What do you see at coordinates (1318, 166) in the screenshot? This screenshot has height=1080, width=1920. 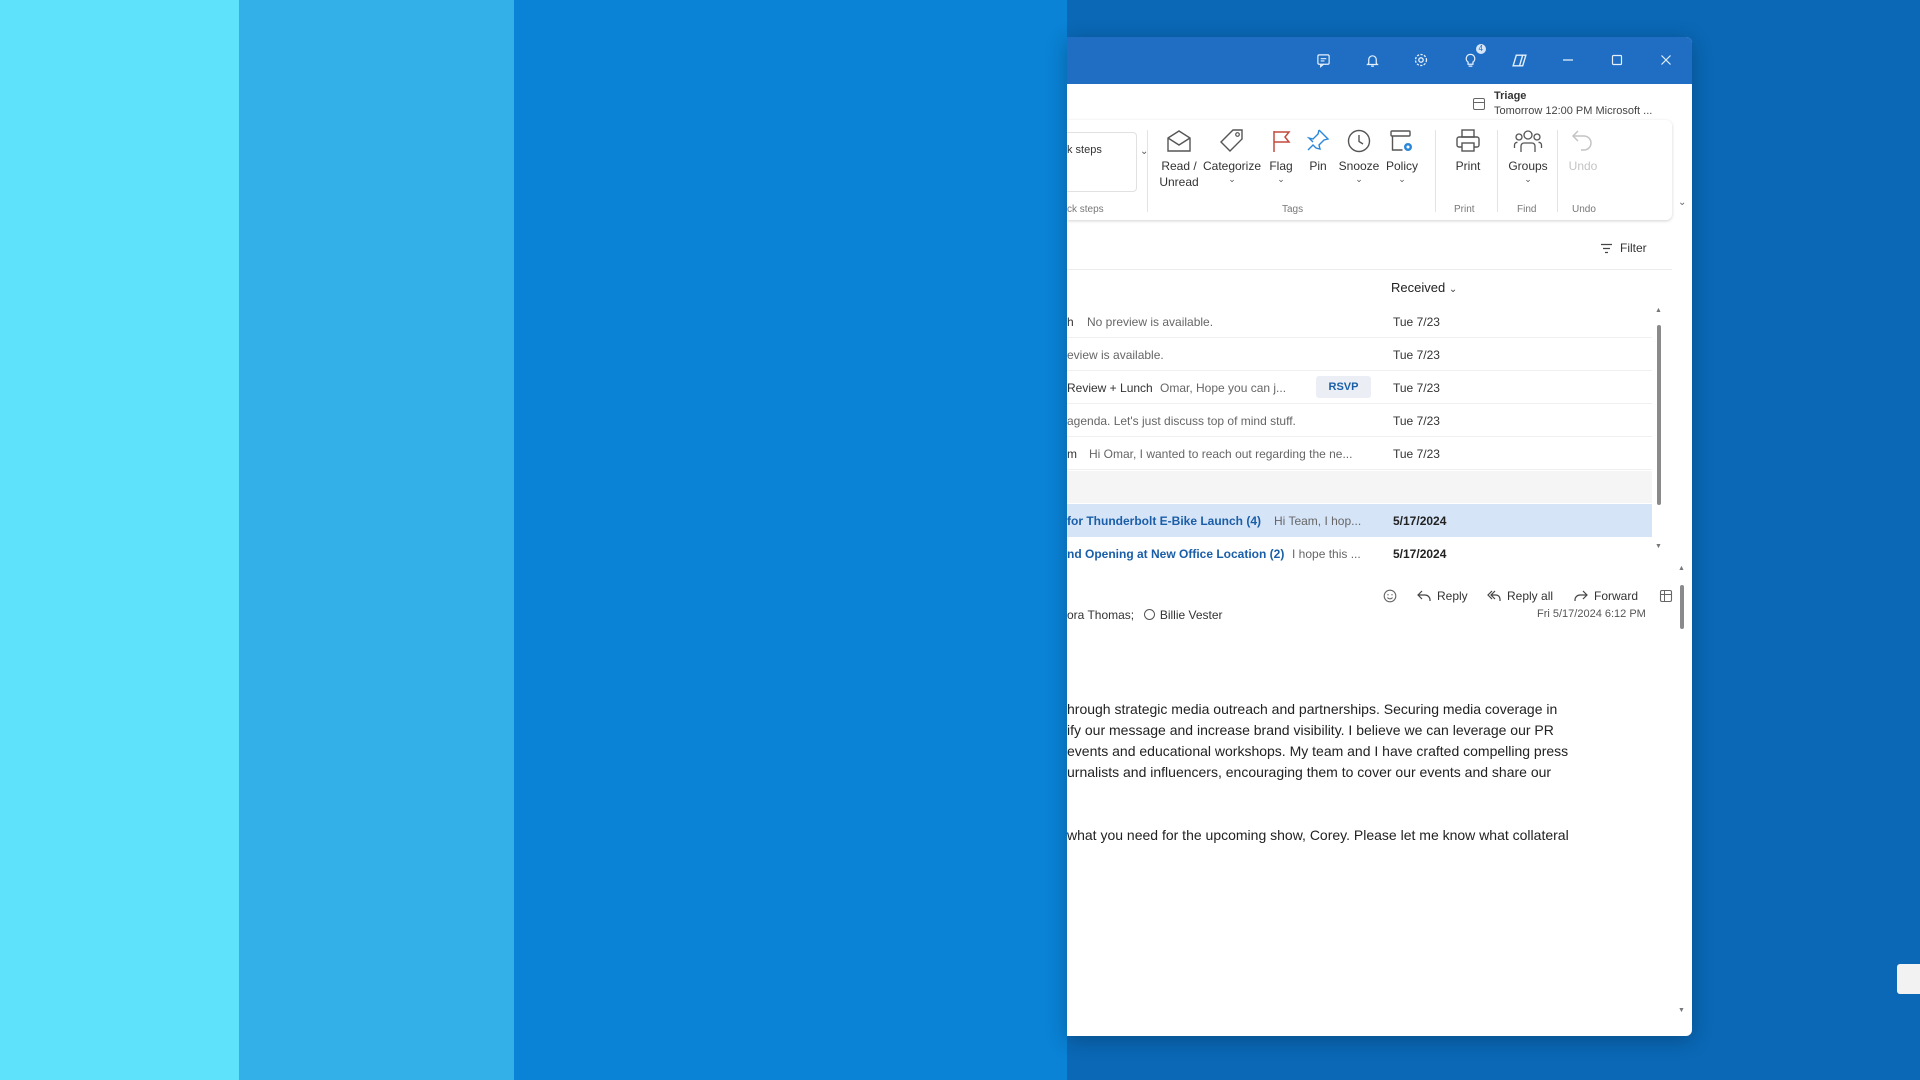 I see `pin-label: Pin` at bounding box center [1318, 166].